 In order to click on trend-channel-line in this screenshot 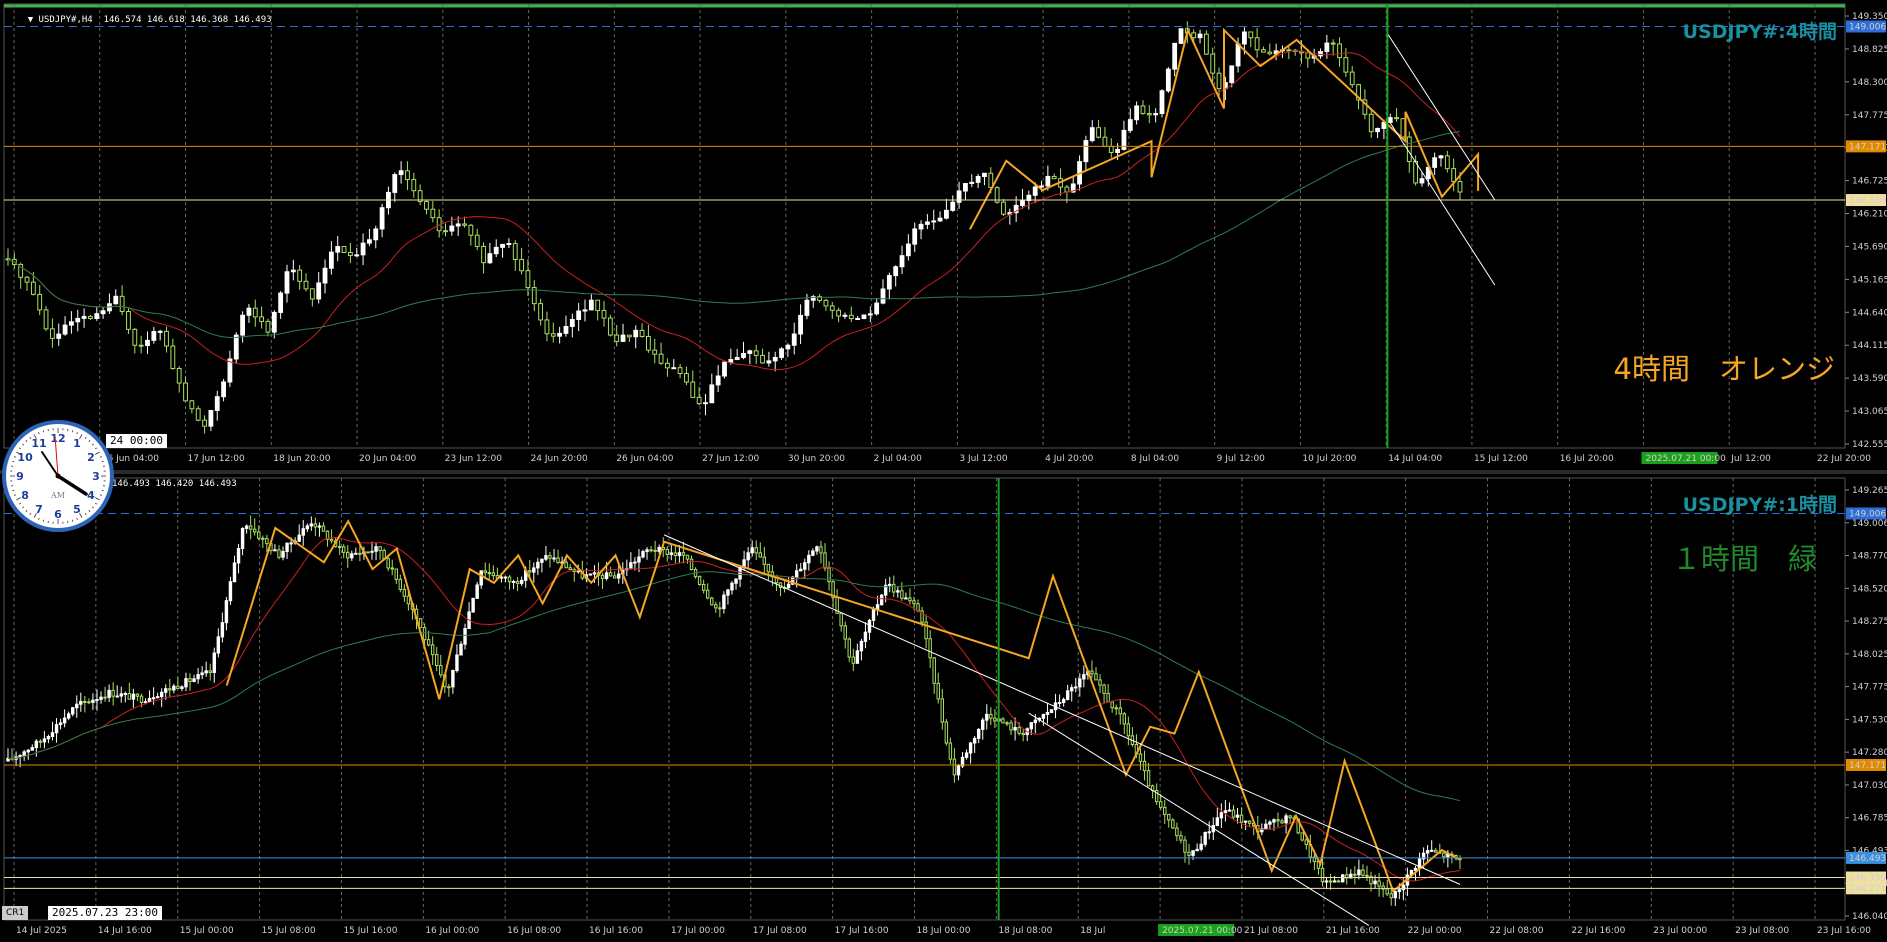, I will do `click(1199, 819)`.